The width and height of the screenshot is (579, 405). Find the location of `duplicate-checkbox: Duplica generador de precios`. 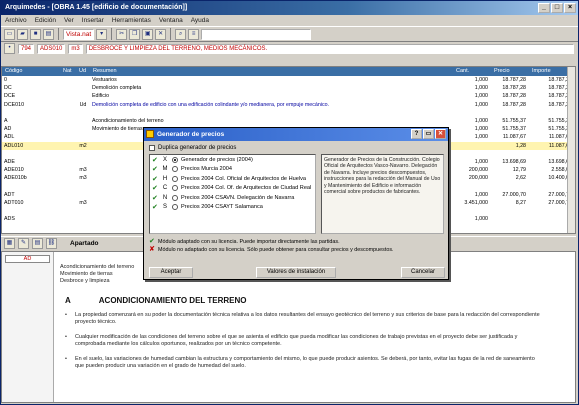

duplicate-checkbox: Duplica generador de precios is located at coordinates (192, 148).